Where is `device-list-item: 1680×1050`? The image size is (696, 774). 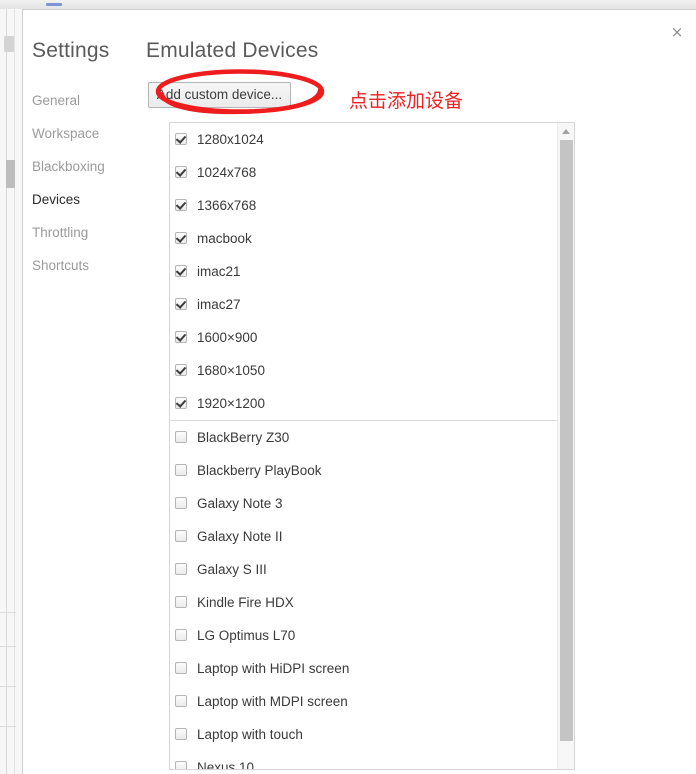
device-list-item: 1680×1050 is located at coordinates (364, 370).